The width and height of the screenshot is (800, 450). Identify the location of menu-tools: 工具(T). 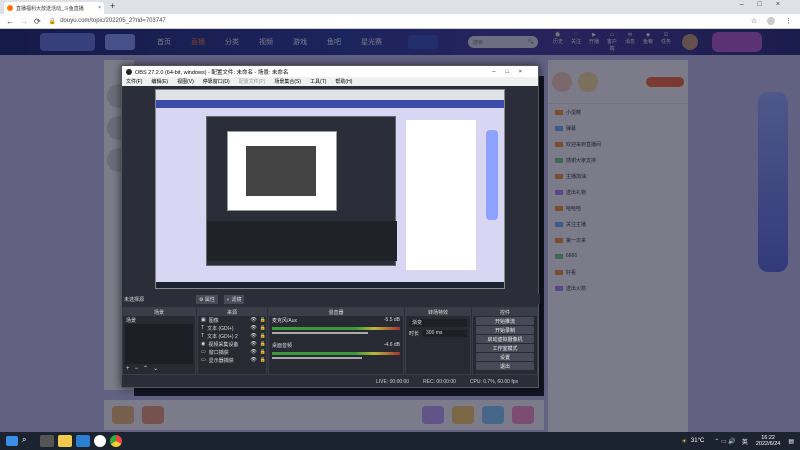
(318, 81).